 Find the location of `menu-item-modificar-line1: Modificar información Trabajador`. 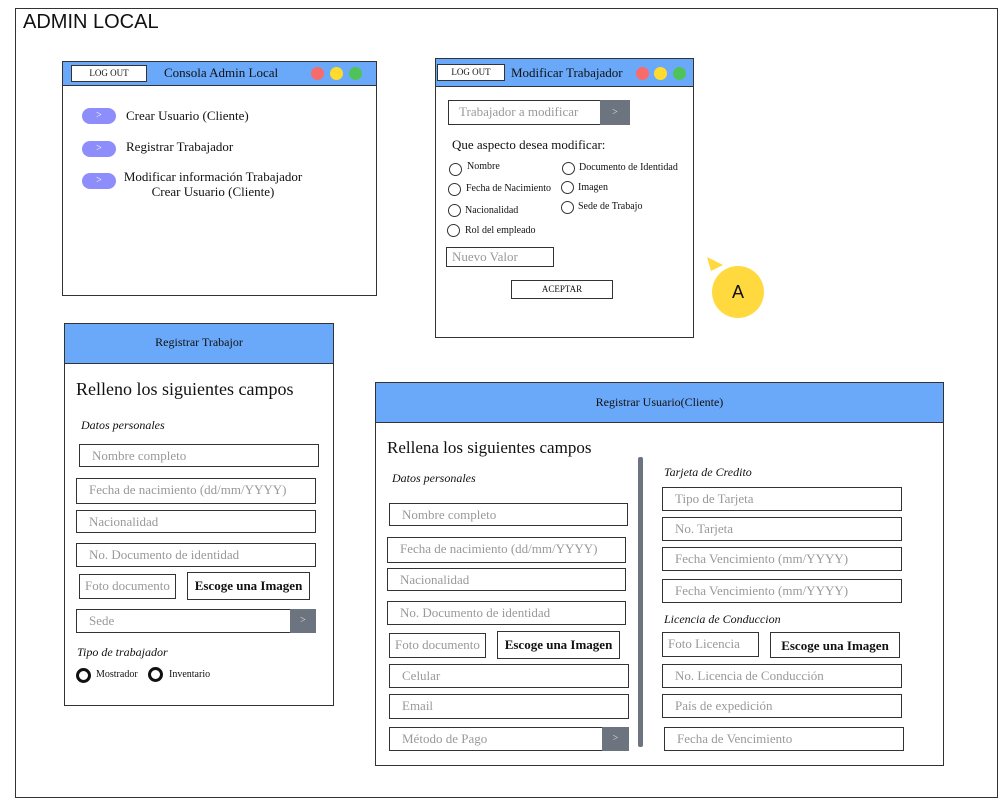

menu-item-modificar-line1: Modificar información Trabajador is located at coordinates (213, 176).